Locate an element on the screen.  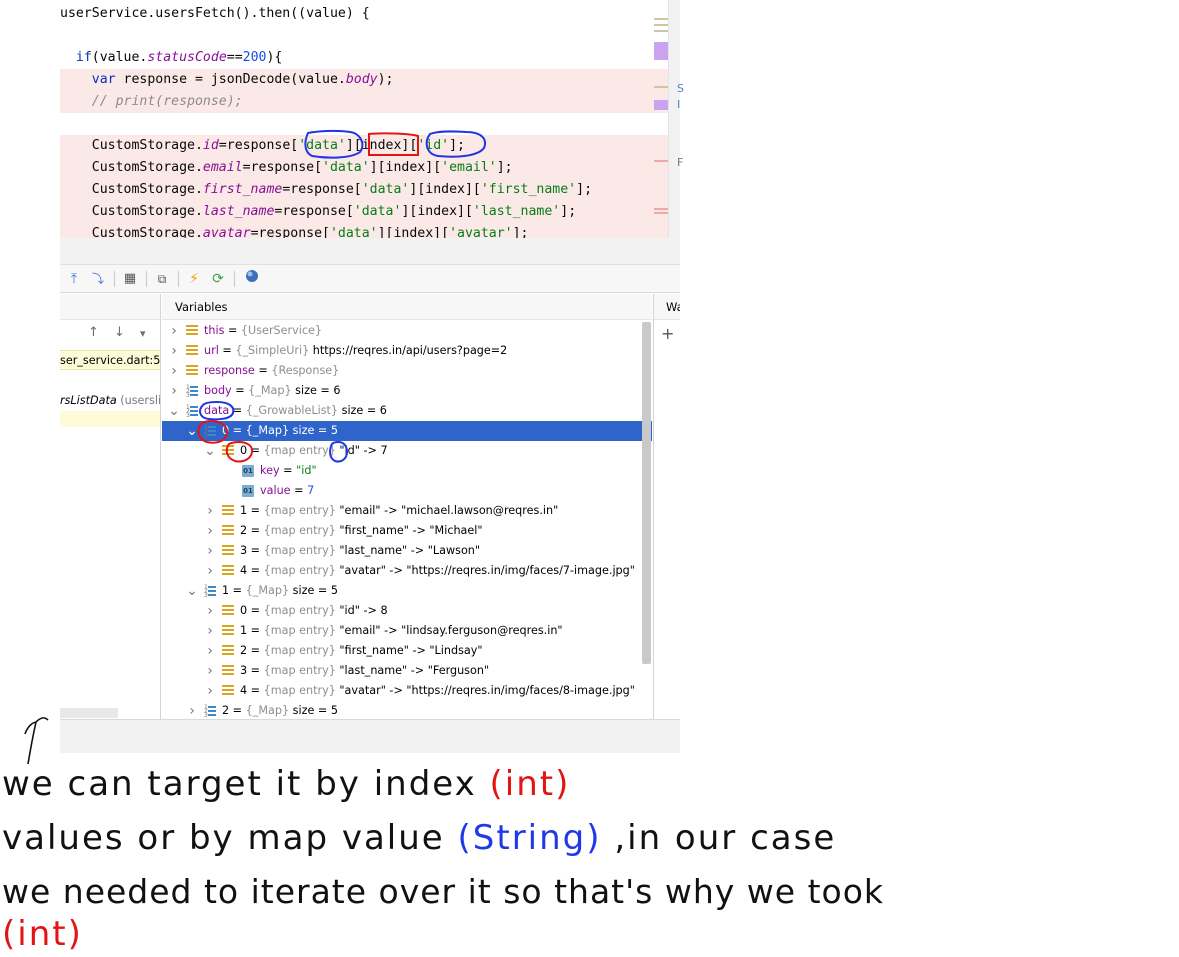
add-watch-button: + is located at coordinates (667, 333).